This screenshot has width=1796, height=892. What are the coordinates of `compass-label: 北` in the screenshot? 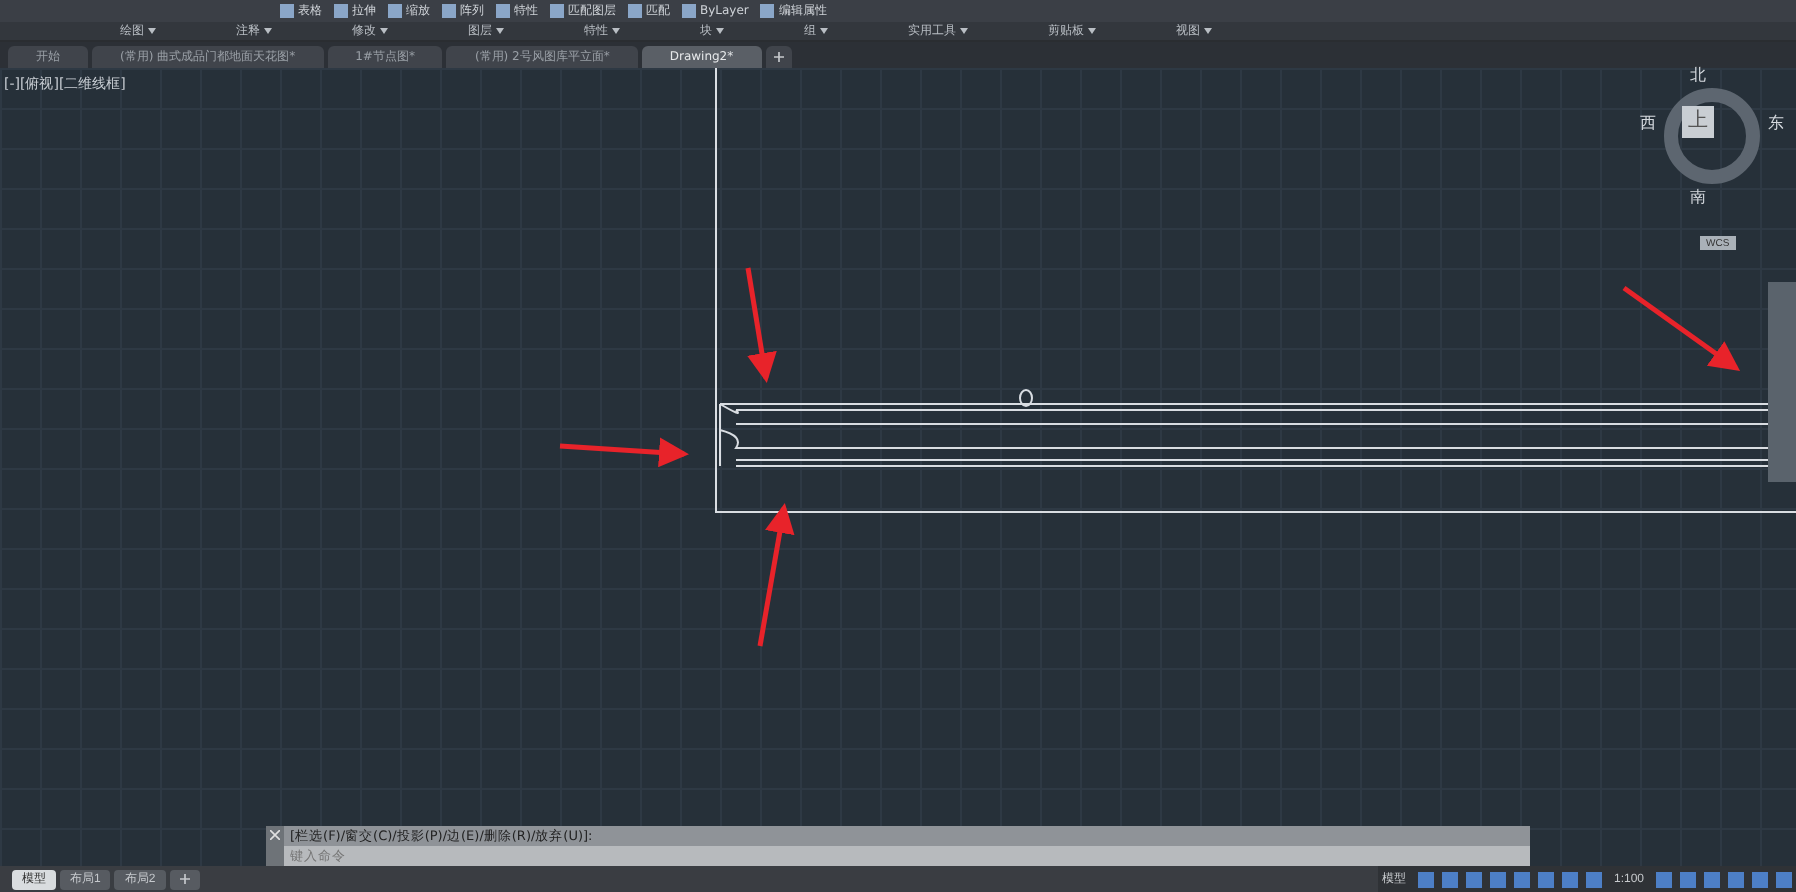 It's located at (1698, 75).